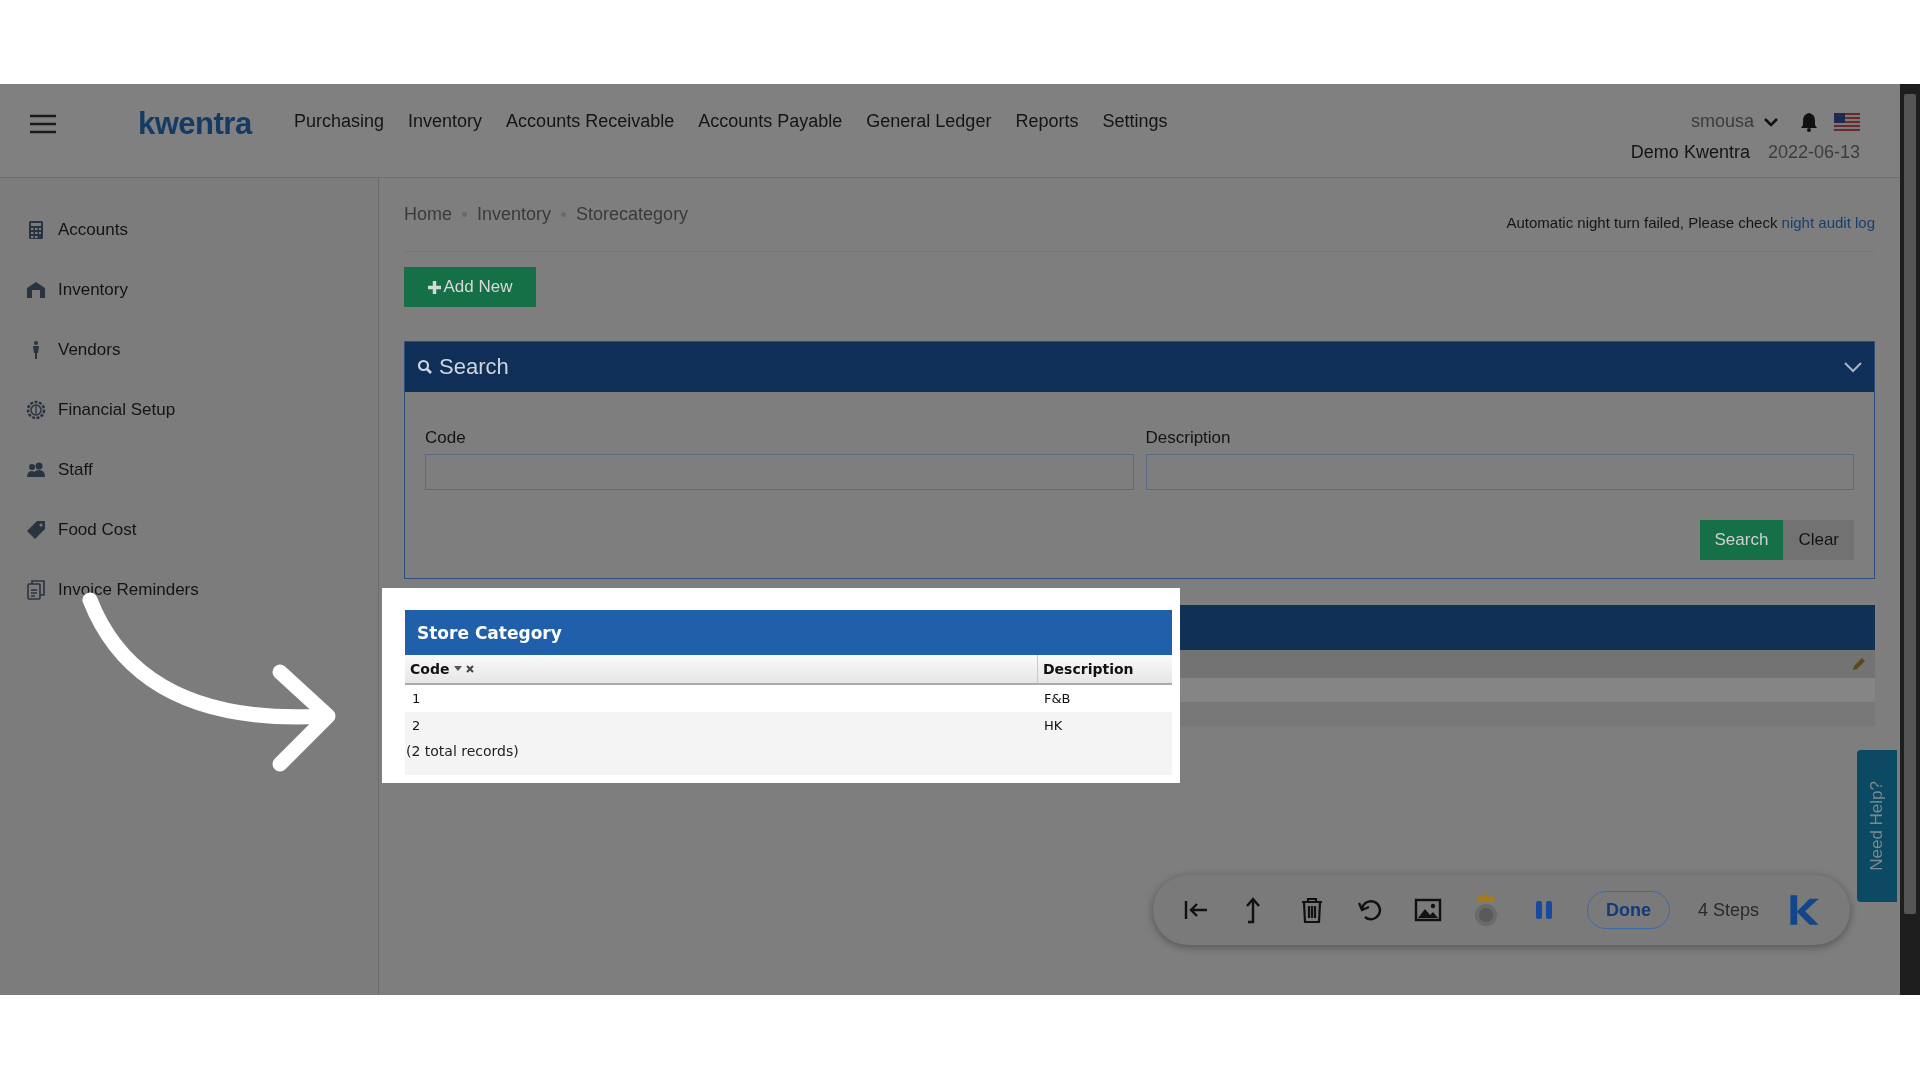 The image size is (1920, 1080). What do you see at coordinates (1104, 669) in the screenshot?
I see `column-header: Description` at bounding box center [1104, 669].